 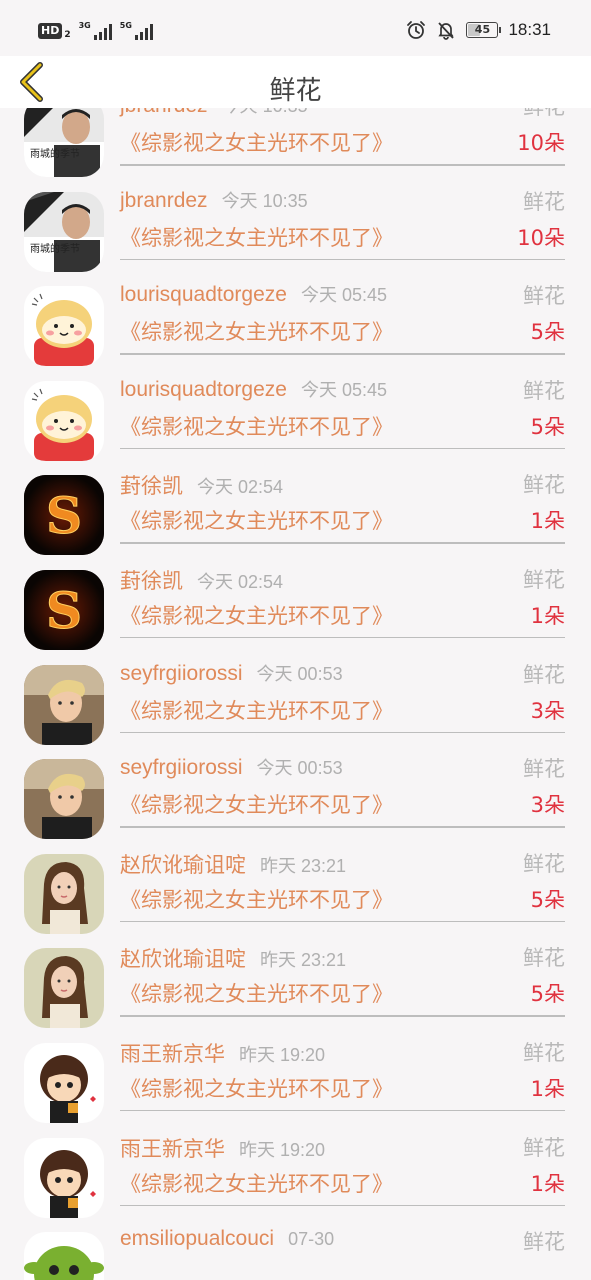 I want to click on signal-bars-icon, so click(x=143, y=32).